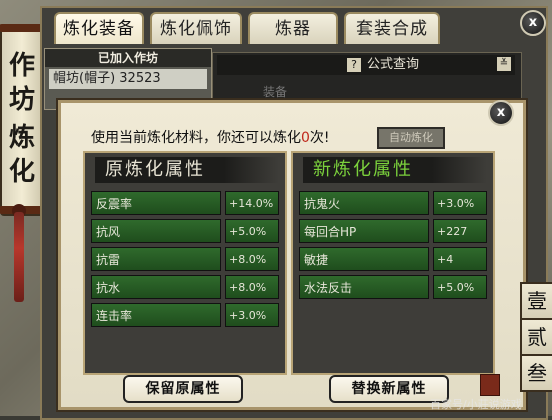  Describe the element at coordinates (252, 203) in the screenshot. I see `original-attr-value: +14.0%` at that location.